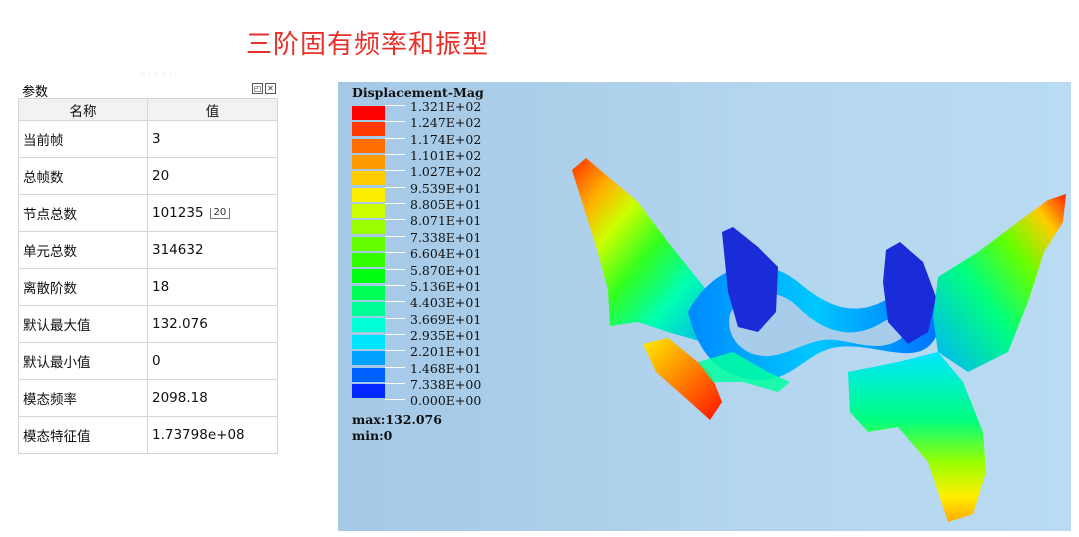 The width and height of the screenshot is (1079, 537). I want to click on table-row: 节点总数 101235 20, so click(148, 213).